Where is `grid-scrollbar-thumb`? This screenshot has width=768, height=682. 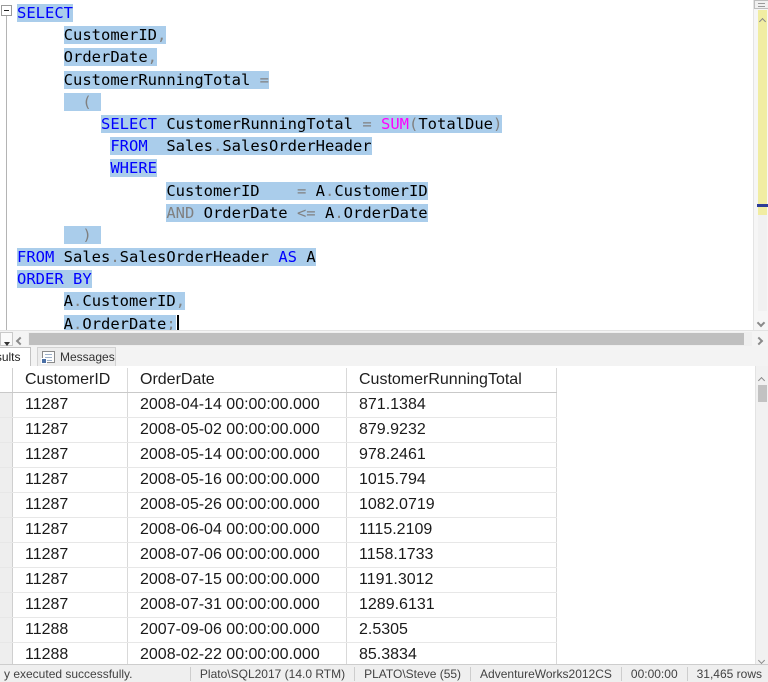
grid-scrollbar-thumb is located at coordinates (762, 393).